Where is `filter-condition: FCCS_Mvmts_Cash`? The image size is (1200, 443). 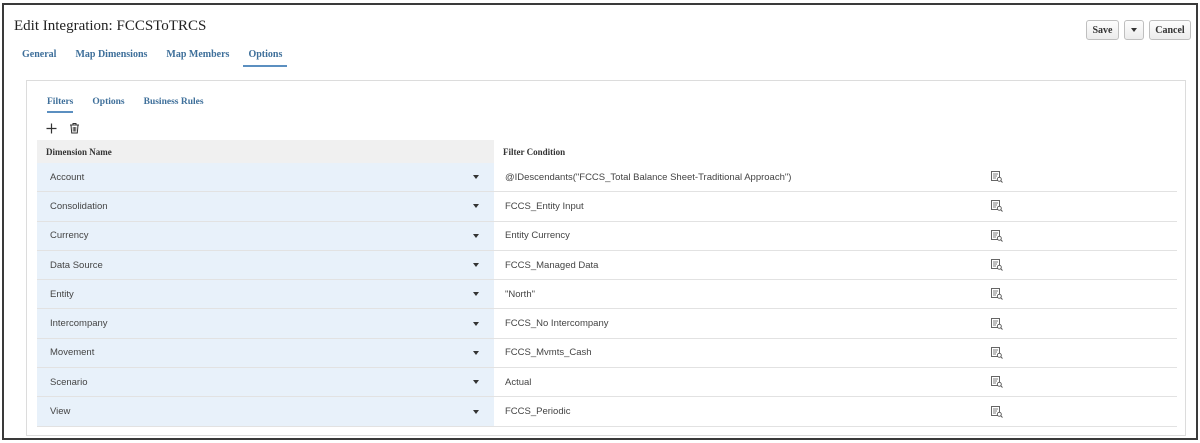
filter-condition: FCCS_Mvmts_Cash is located at coordinates (548, 353).